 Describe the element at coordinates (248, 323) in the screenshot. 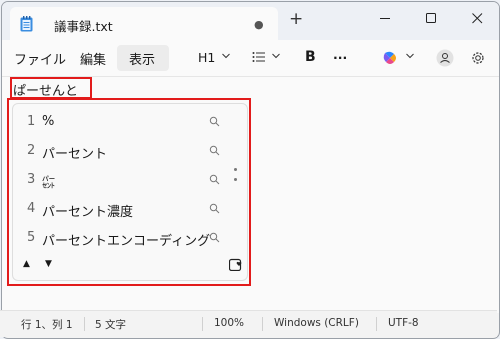

I see `status-bar: 行 1、列 1 5 文字 100% Windows (CRLF) UTF-8` at that location.